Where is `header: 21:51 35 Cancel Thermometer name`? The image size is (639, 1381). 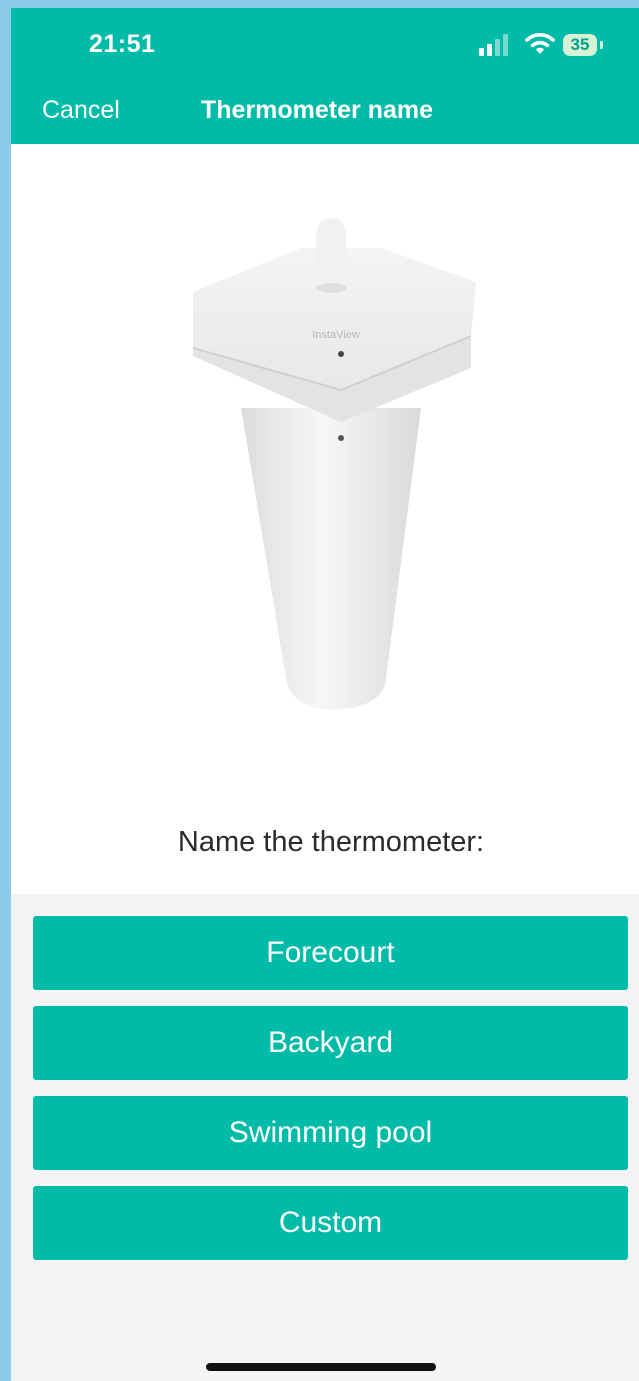
header: 21:51 35 Cancel Thermometer name is located at coordinates (325, 76).